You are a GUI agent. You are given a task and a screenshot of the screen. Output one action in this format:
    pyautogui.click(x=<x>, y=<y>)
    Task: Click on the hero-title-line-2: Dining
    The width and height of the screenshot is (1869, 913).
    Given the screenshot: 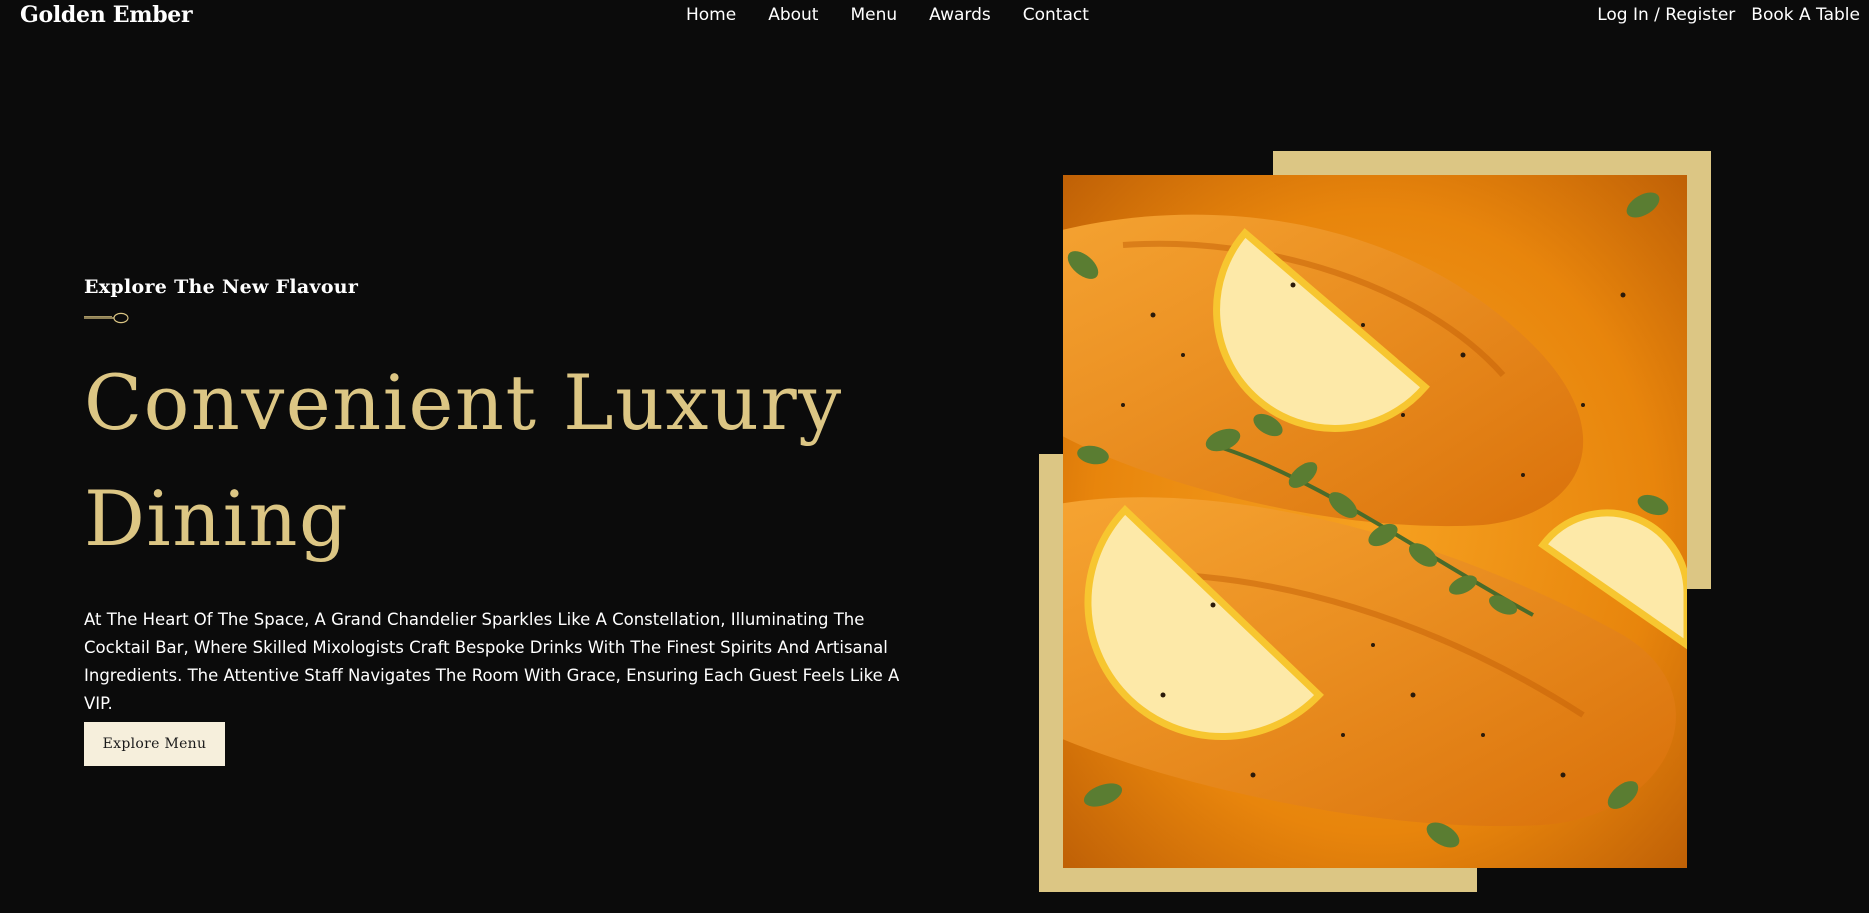 What is the action you would take?
    pyautogui.click(x=217, y=518)
    